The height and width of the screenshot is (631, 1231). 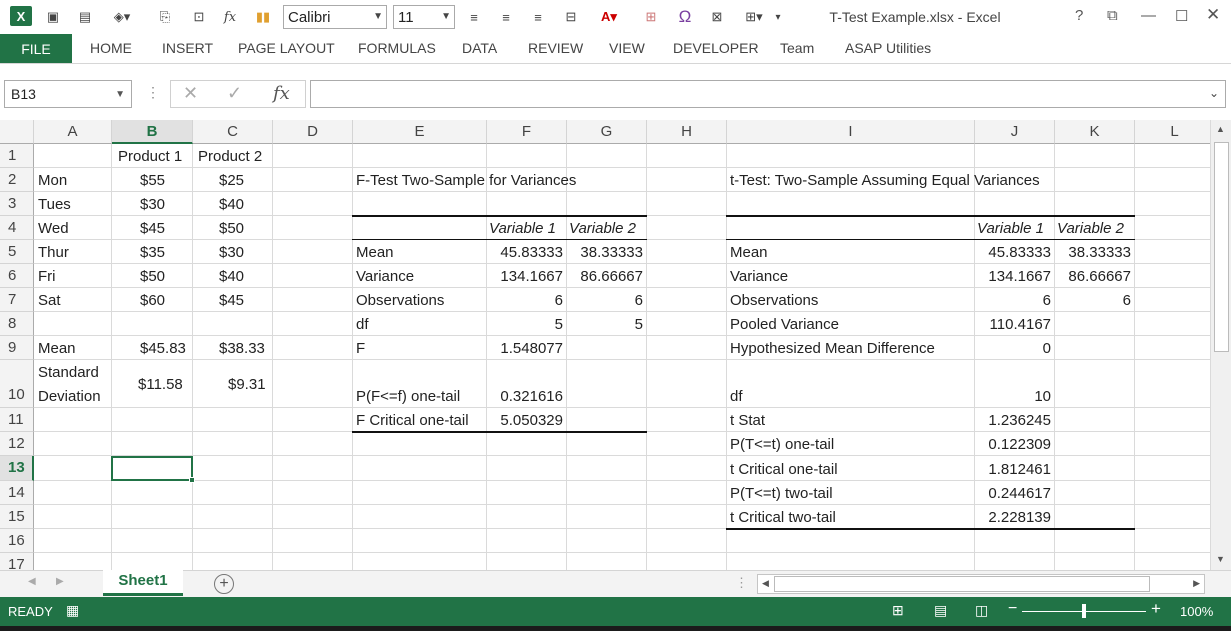 I want to click on ttest-value: 45.83333, so click(x=1013, y=253).